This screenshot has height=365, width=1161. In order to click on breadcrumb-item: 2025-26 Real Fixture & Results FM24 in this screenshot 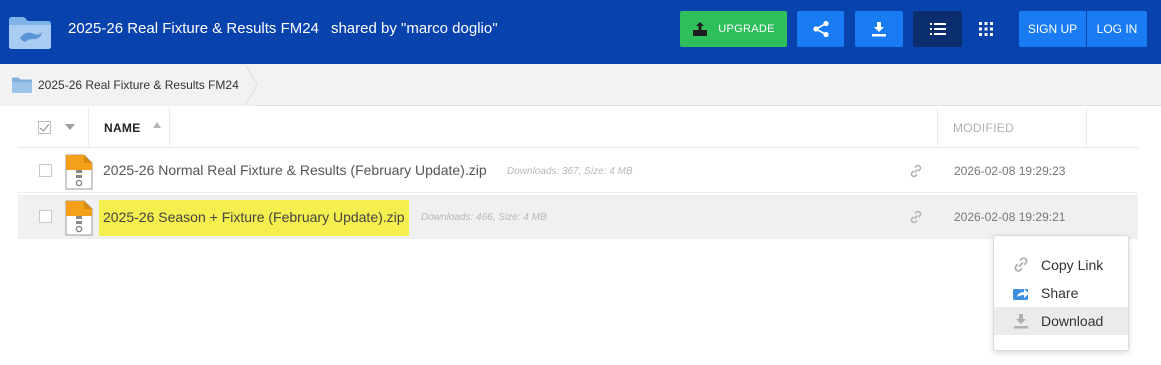, I will do `click(126, 85)`.